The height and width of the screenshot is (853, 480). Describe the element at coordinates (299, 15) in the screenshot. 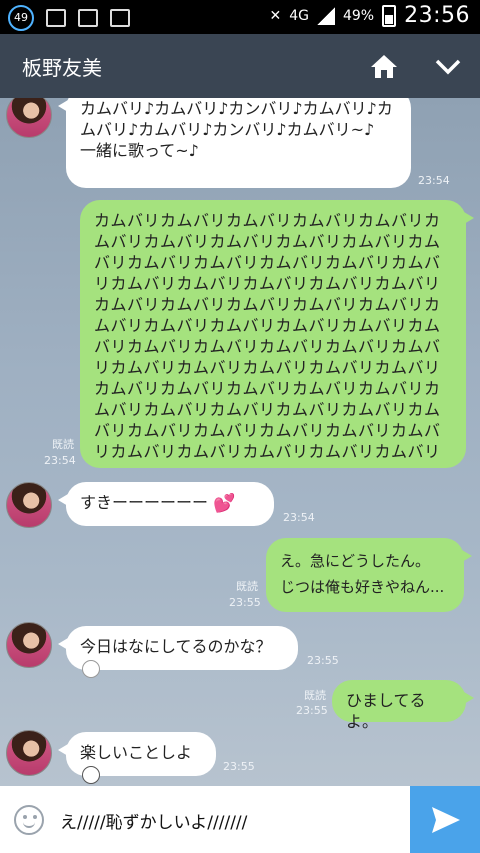

I see `network-label: 4G` at that location.